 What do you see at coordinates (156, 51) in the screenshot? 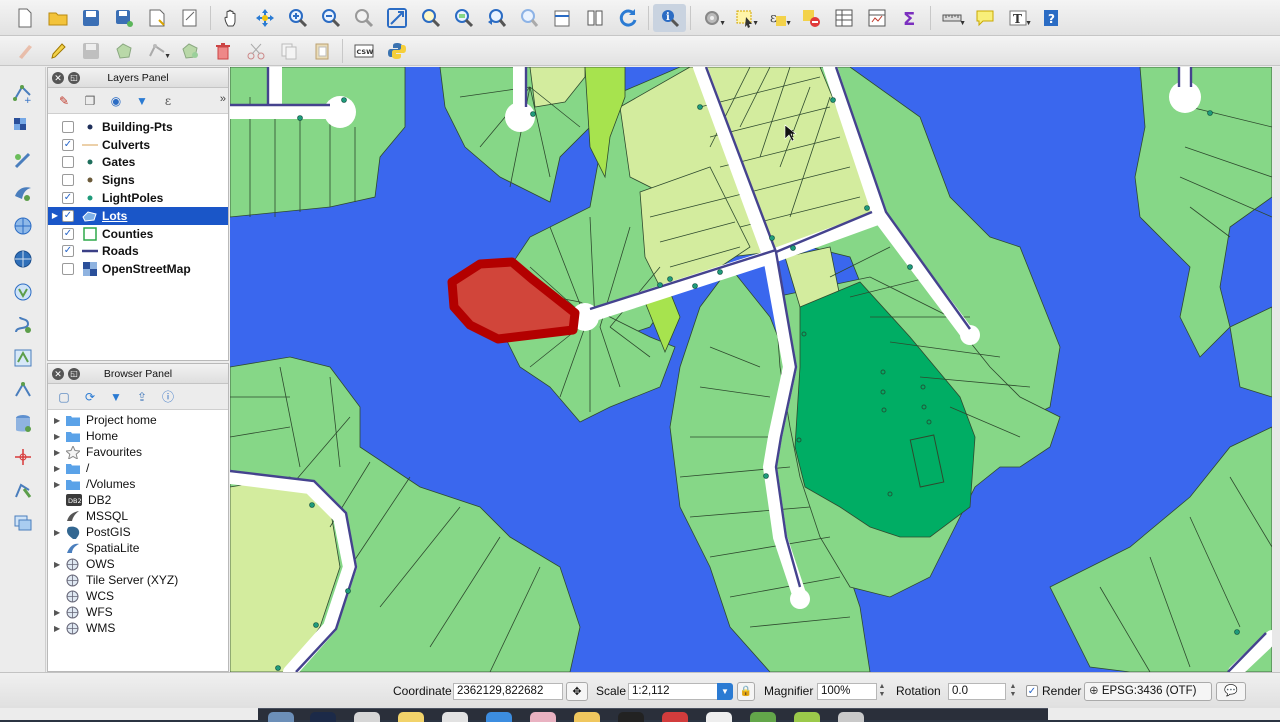
I see `vertex-tool-button: ▼` at bounding box center [156, 51].